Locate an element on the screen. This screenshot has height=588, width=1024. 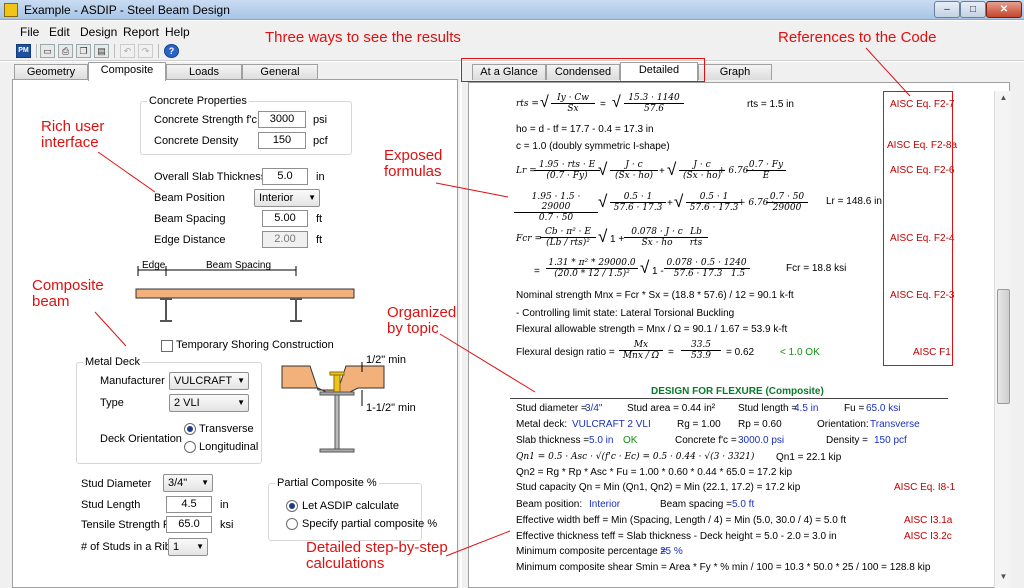
annotation-references: References to the Code is located at coordinates (857, 37).